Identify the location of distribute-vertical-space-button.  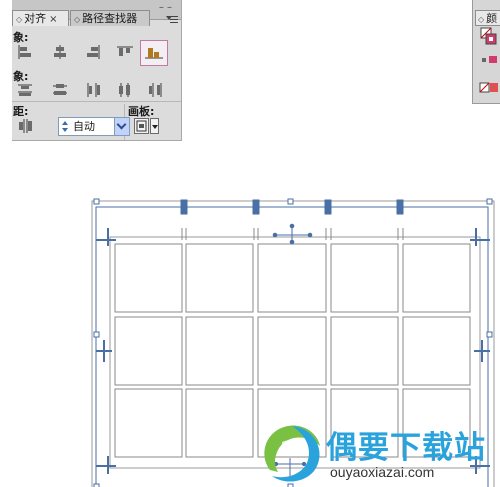
(25, 126).